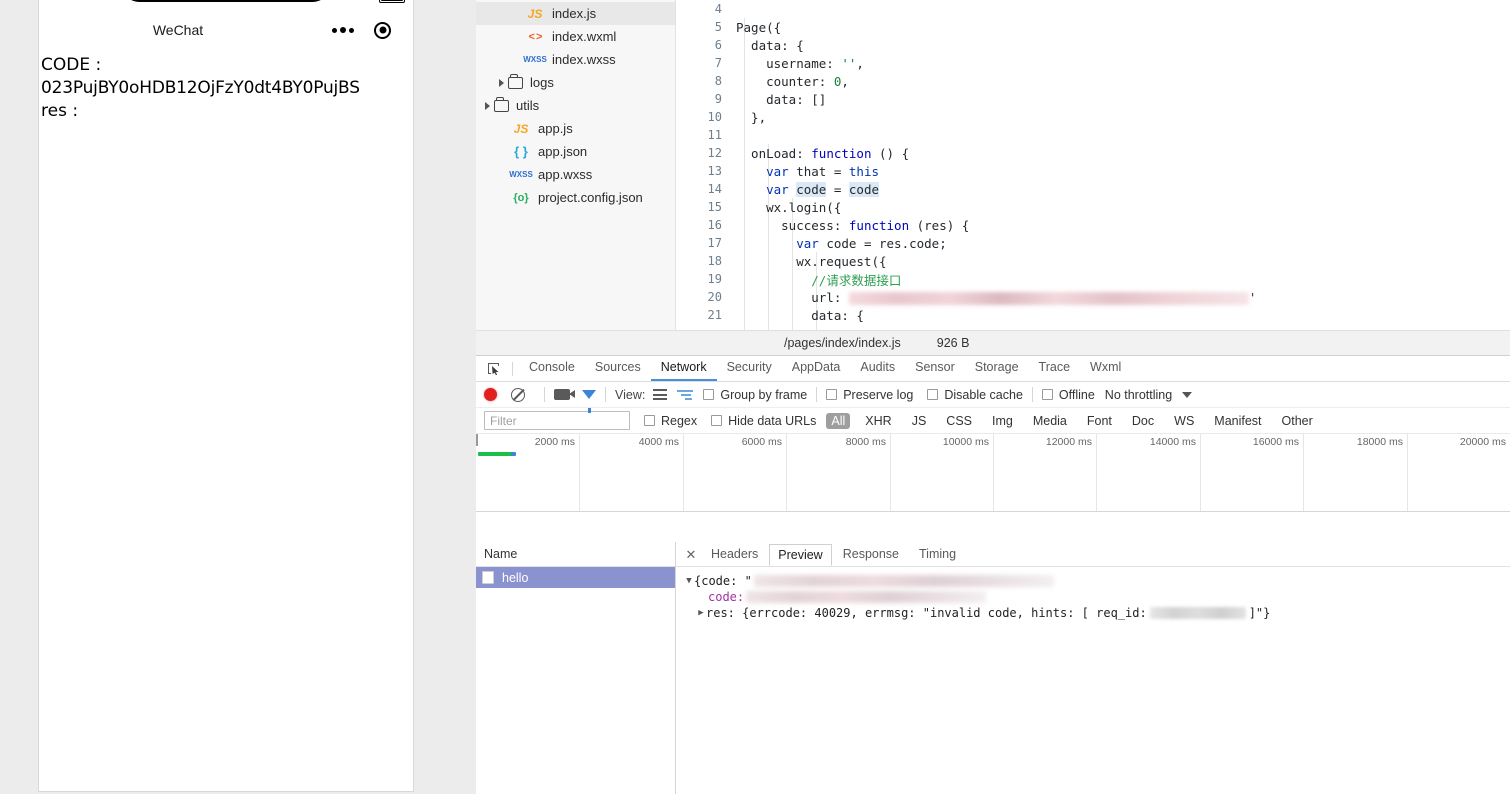  I want to click on record-button, so click(490, 394).